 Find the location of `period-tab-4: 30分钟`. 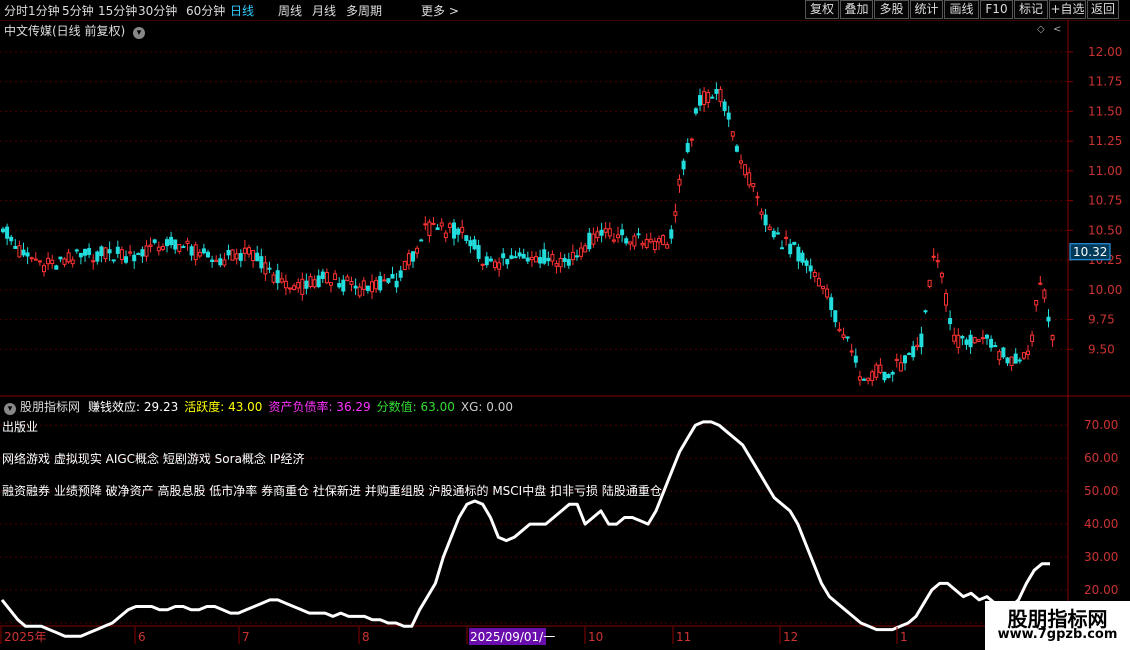

period-tab-4: 30分钟 is located at coordinates (157, 10).